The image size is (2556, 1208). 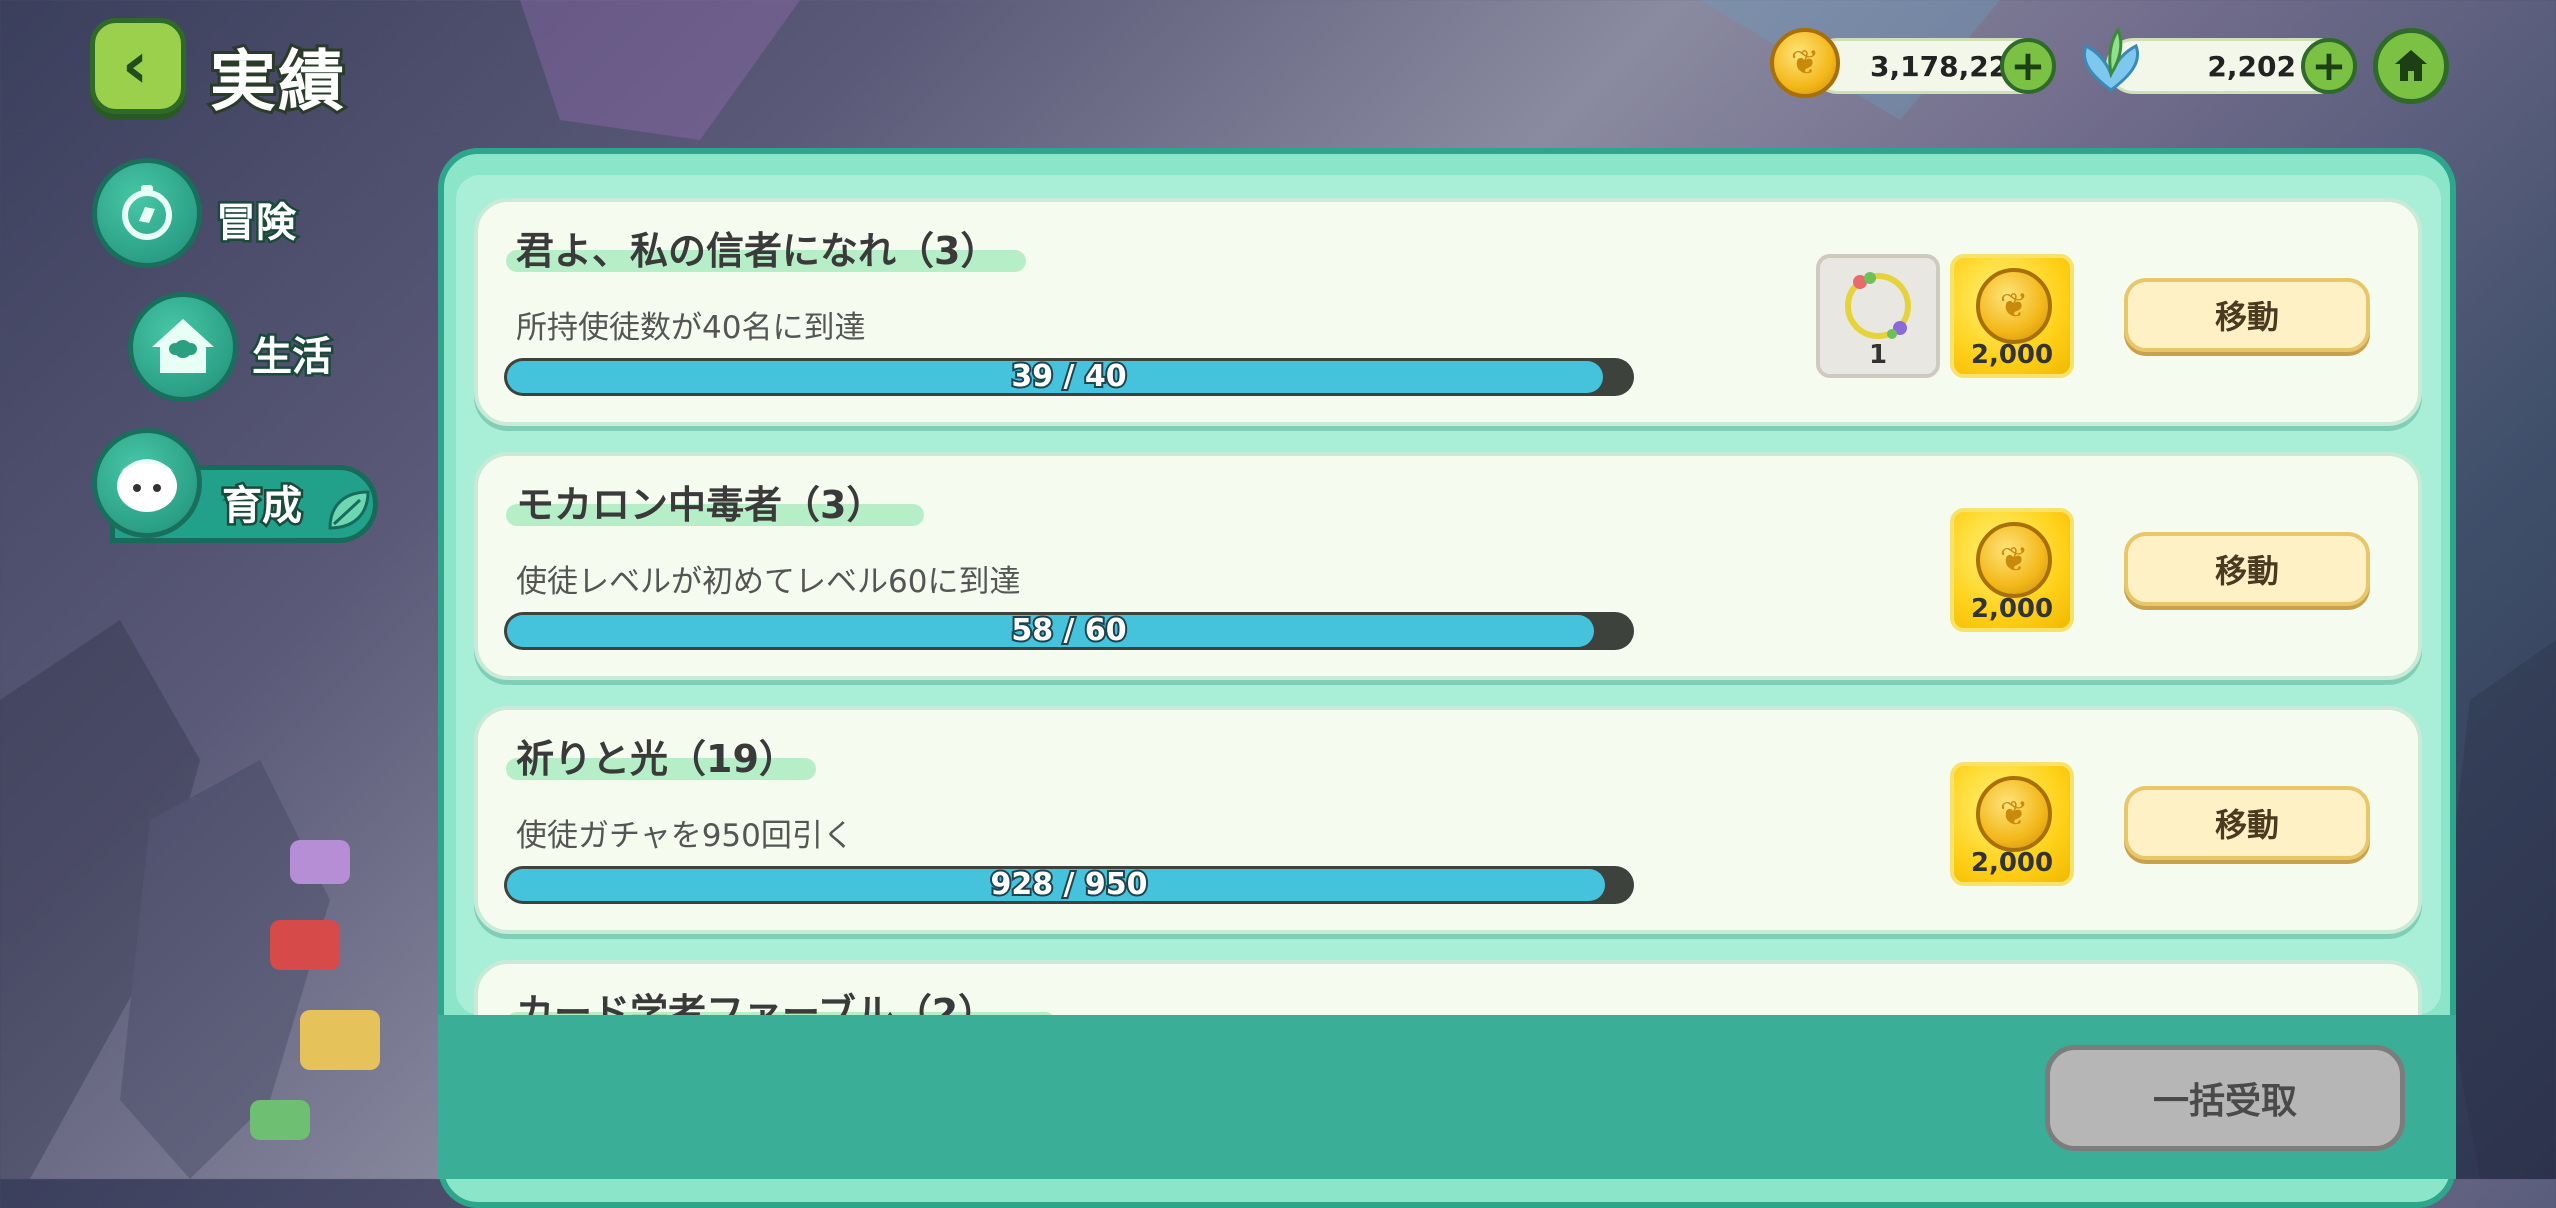 What do you see at coordinates (349, 510) in the screenshot?
I see `leaf-icon` at bounding box center [349, 510].